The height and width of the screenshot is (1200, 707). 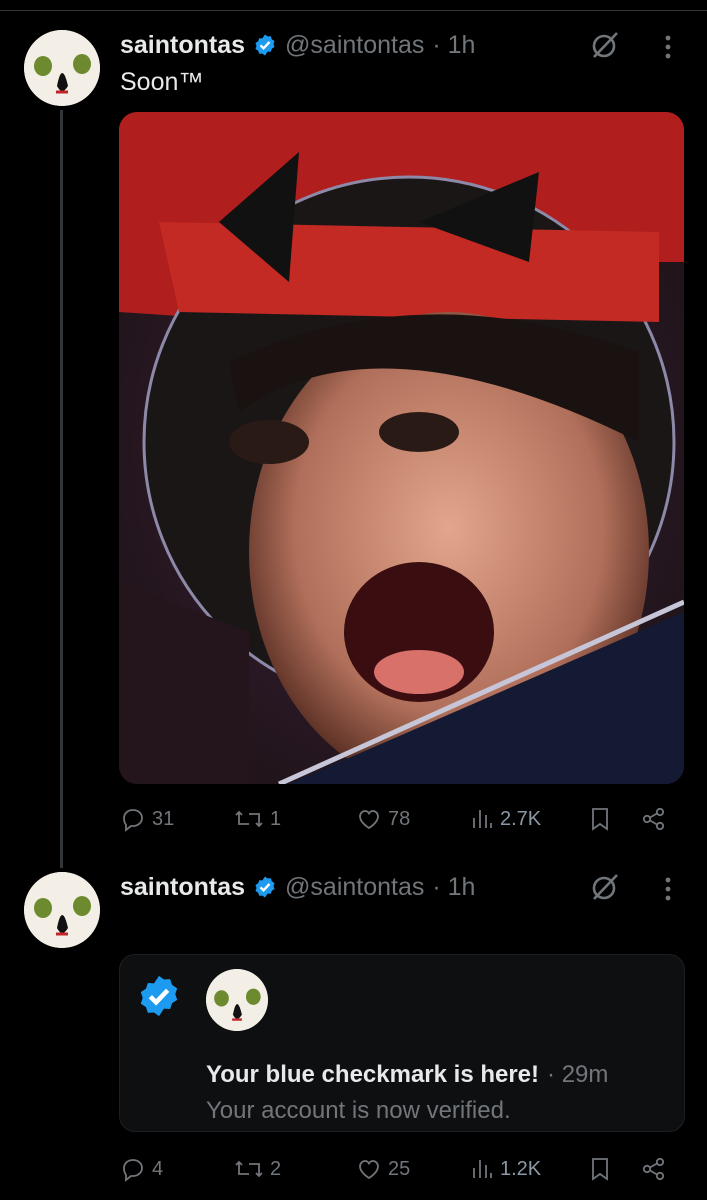 What do you see at coordinates (163, 818) in the screenshot?
I see `reply-count: 31` at bounding box center [163, 818].